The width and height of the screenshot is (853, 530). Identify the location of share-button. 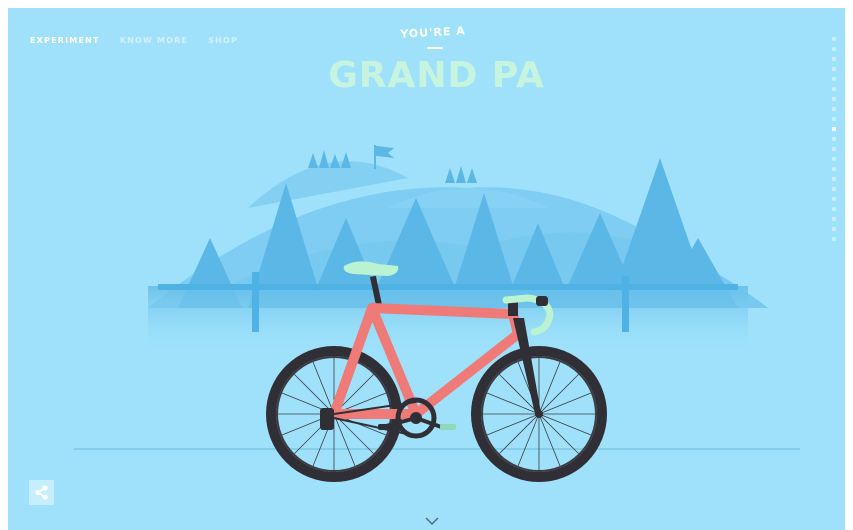
(41, 492).